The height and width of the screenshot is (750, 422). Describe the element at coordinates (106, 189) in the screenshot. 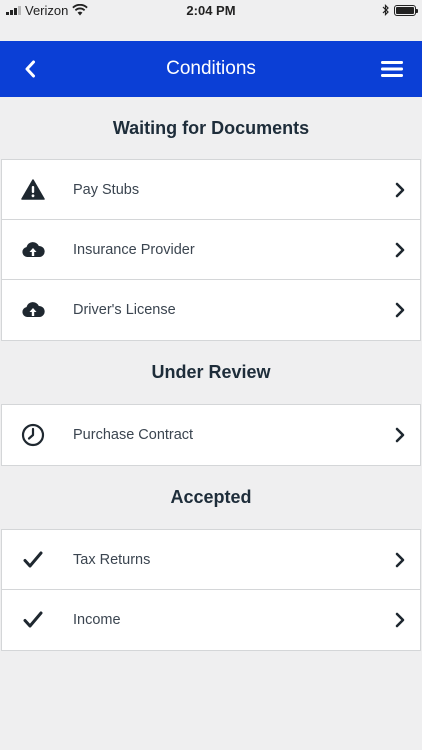

I see `list-item-label: Pay Stubs` at that location.